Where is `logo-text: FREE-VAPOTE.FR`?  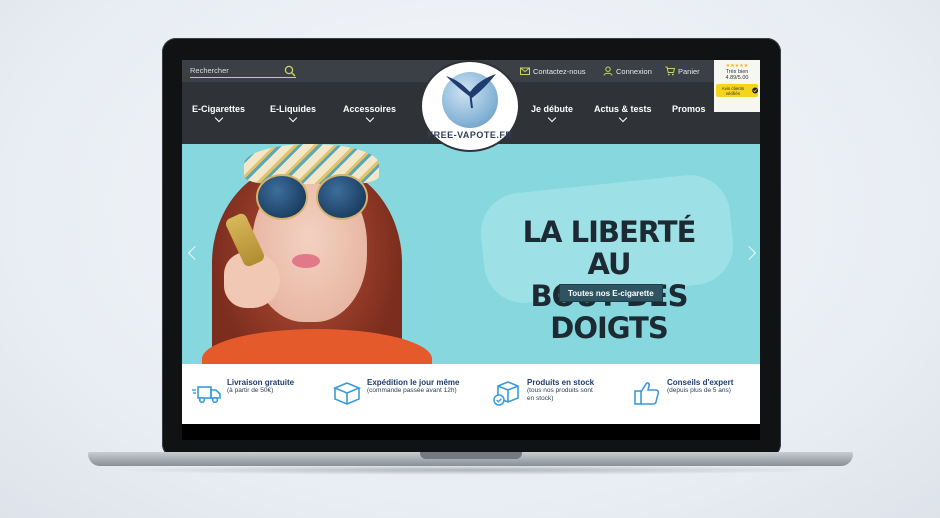 logo-text: FREE-VAPOTE.FR is located at coordinates (470, 135).